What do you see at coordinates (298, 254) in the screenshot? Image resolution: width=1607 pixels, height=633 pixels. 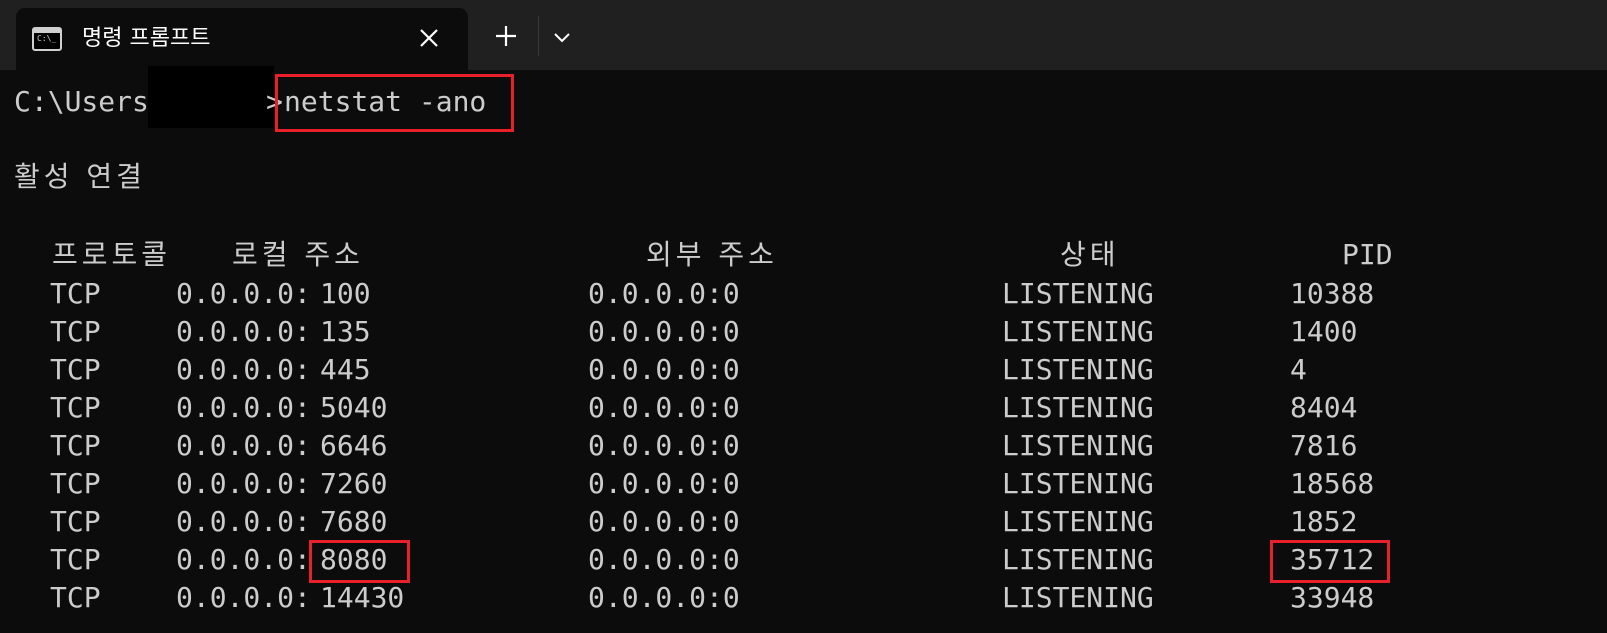 I see `column-header-local: 로컬 주소` at bounding box center [298, 254].